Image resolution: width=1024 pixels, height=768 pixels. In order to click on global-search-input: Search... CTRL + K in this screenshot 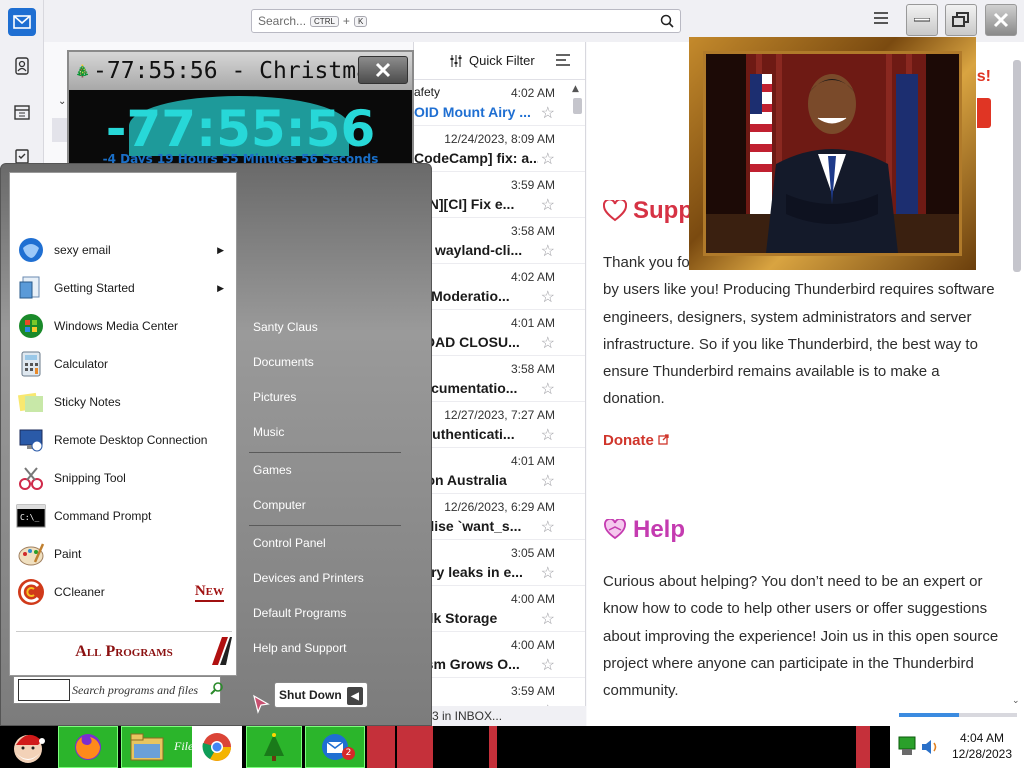, I will do `click(466, 21)`.